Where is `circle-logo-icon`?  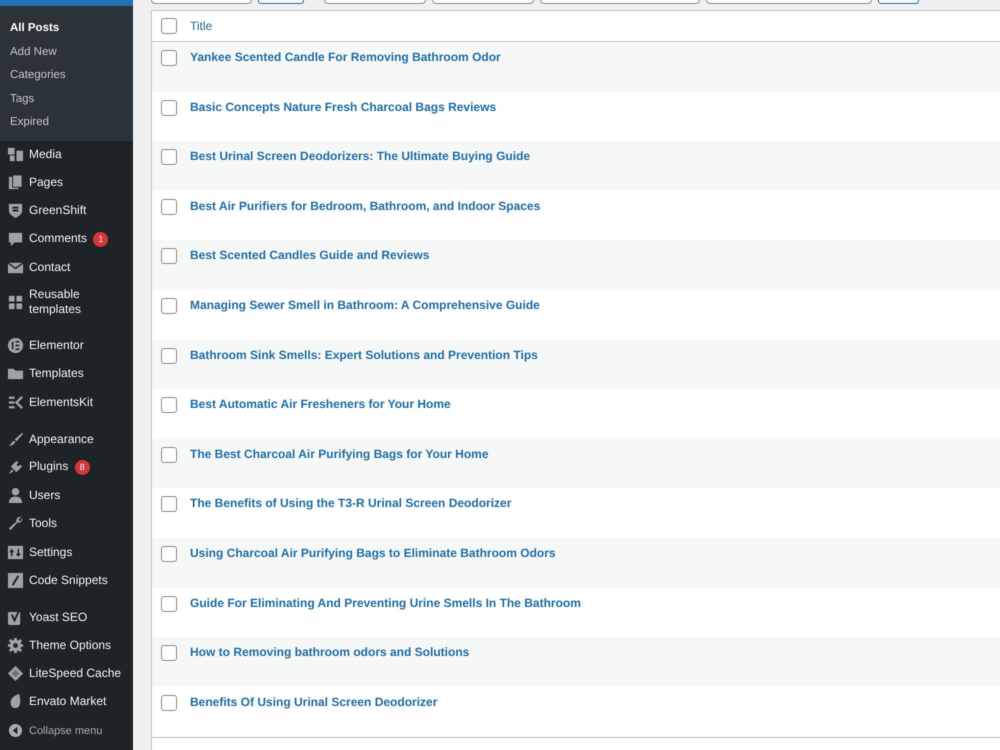
circle-logo-icon is located at coordinates (15, 345).